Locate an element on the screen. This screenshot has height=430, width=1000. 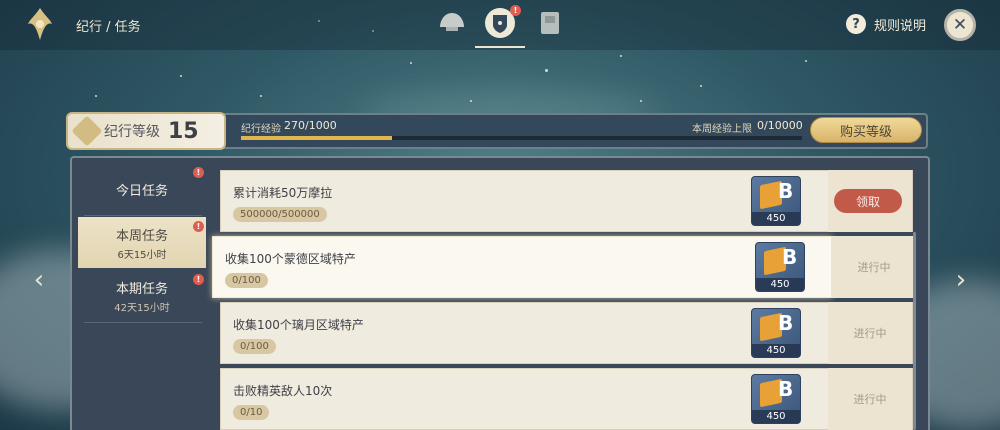
tab-missions: ! is located at coordinates (502, 22).